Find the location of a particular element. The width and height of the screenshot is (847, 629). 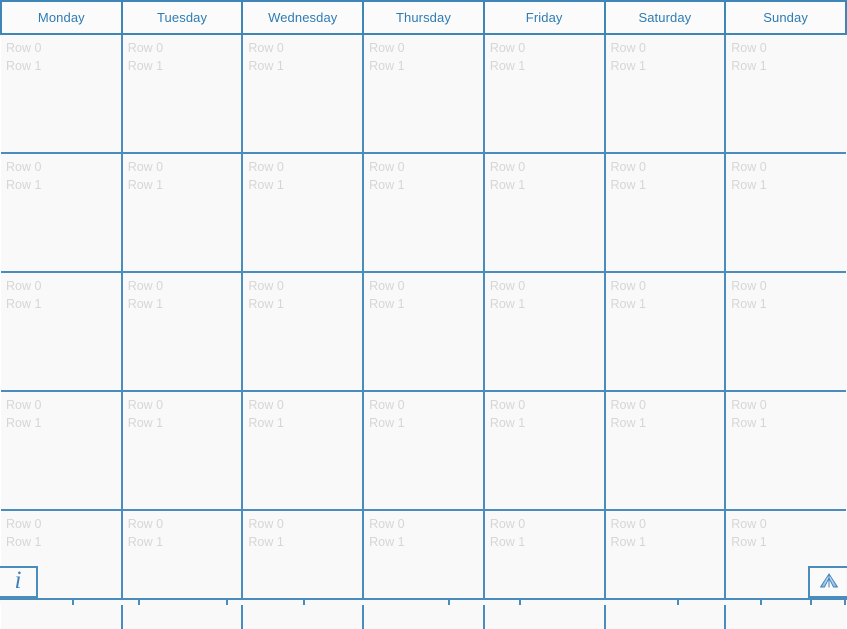

weekday-header-wednesday: Wednesday is located at coordinates (303, 17).